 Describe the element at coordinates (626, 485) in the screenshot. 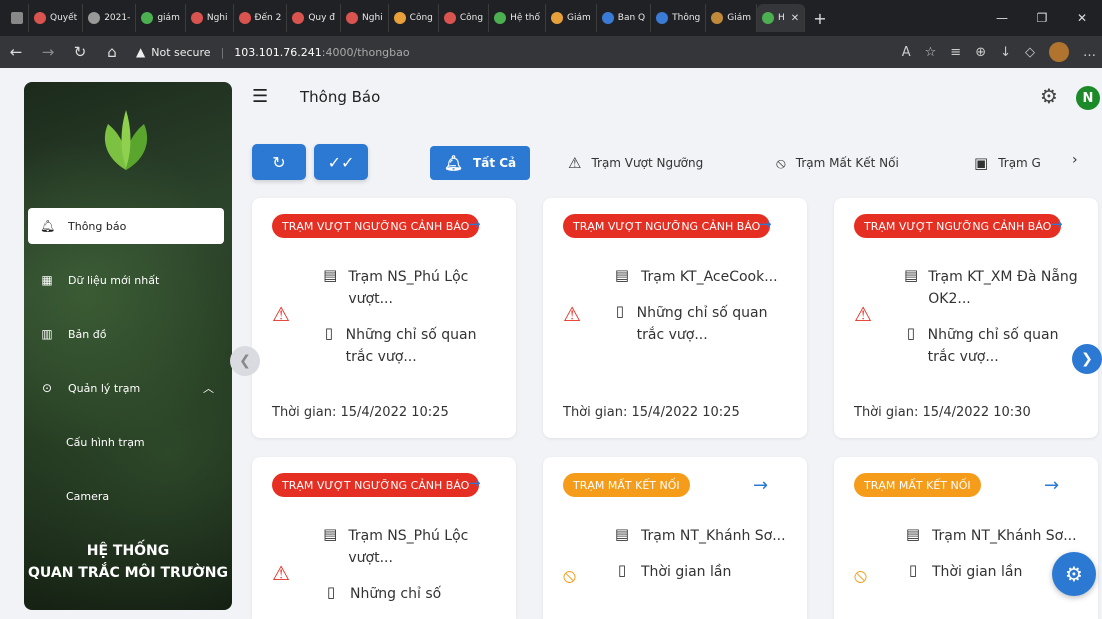

I see `status-badge: TRẠM MẤT KẾT NỐI` at that location.